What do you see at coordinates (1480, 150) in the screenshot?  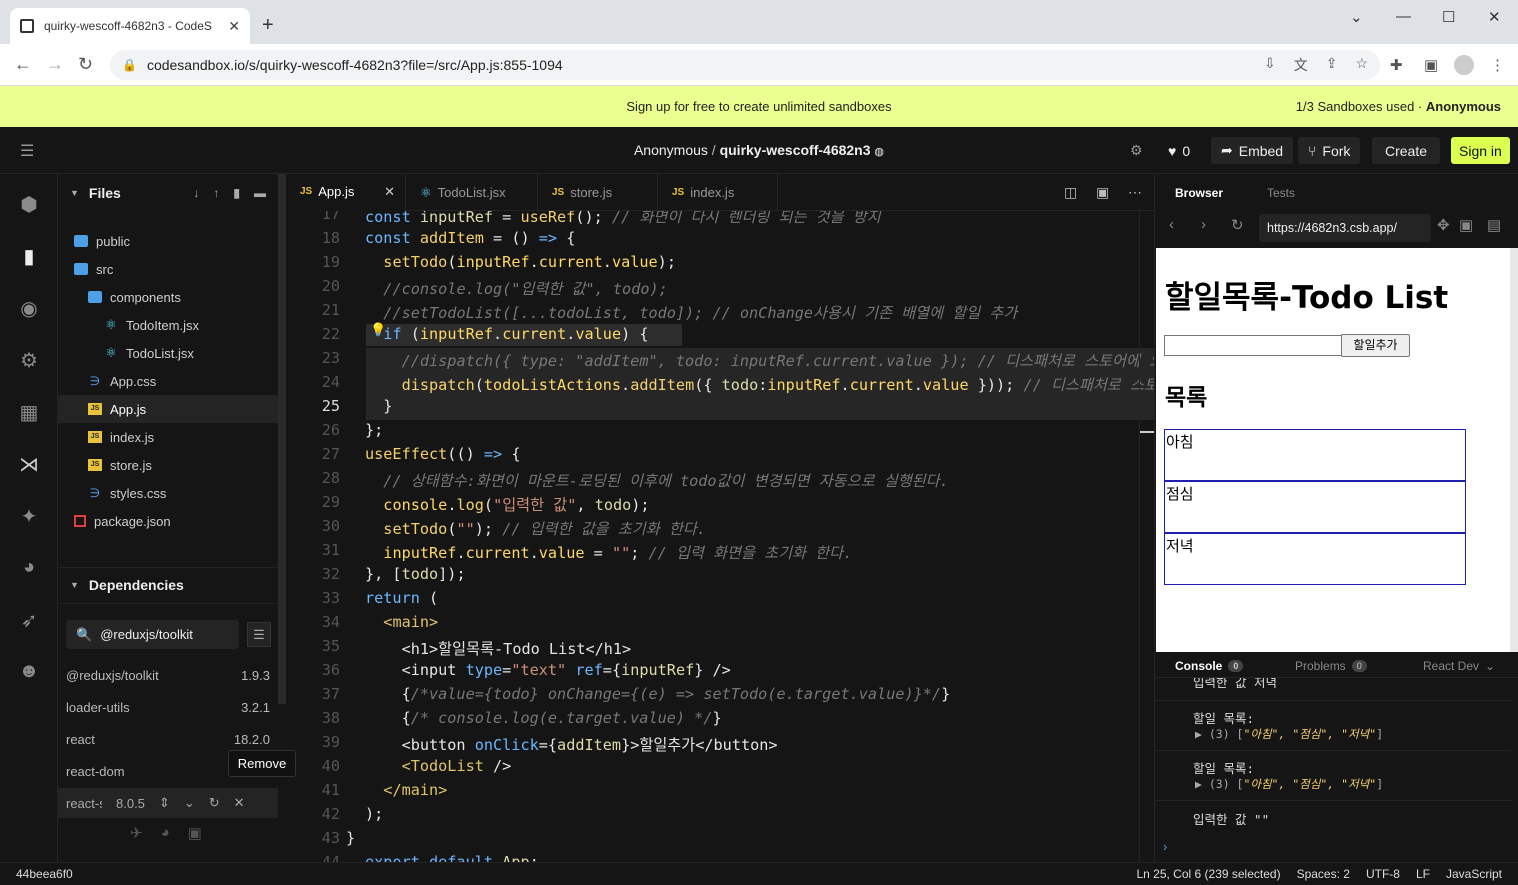 I see `sign-in-button: Sign in` at bounding box center [1480, 150].